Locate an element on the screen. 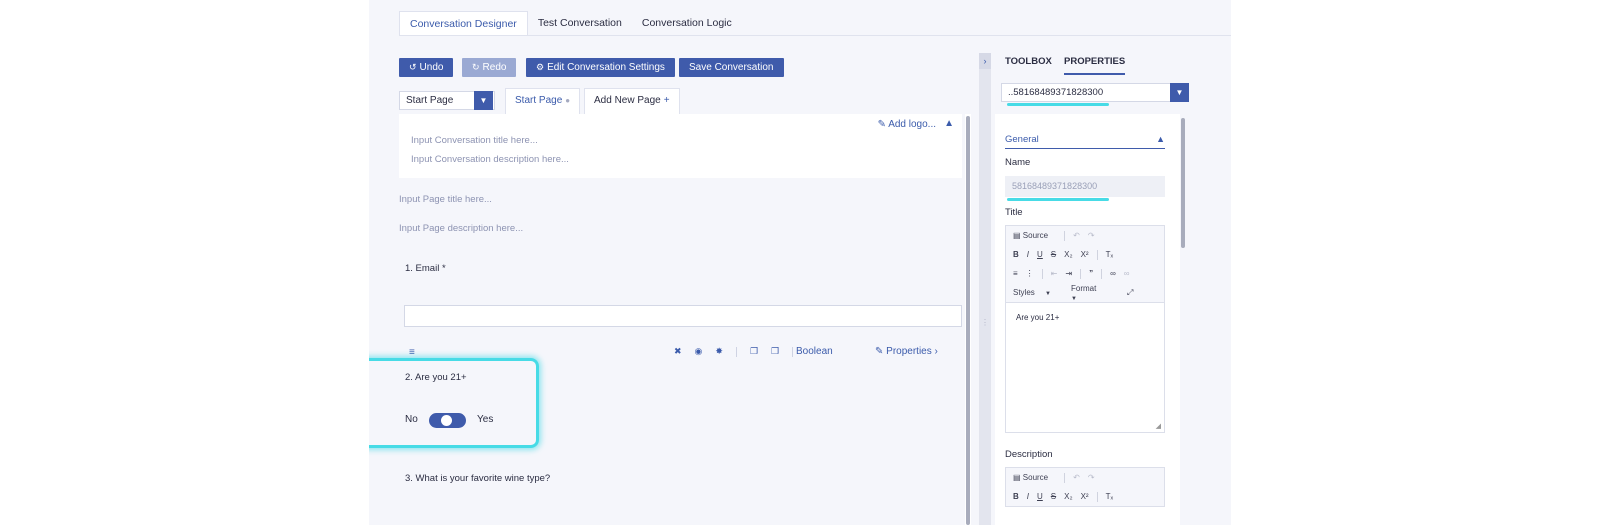 This screenshot has width=1600, height=525. format-select: Format ▼ is located at coordinates (1095, 293).